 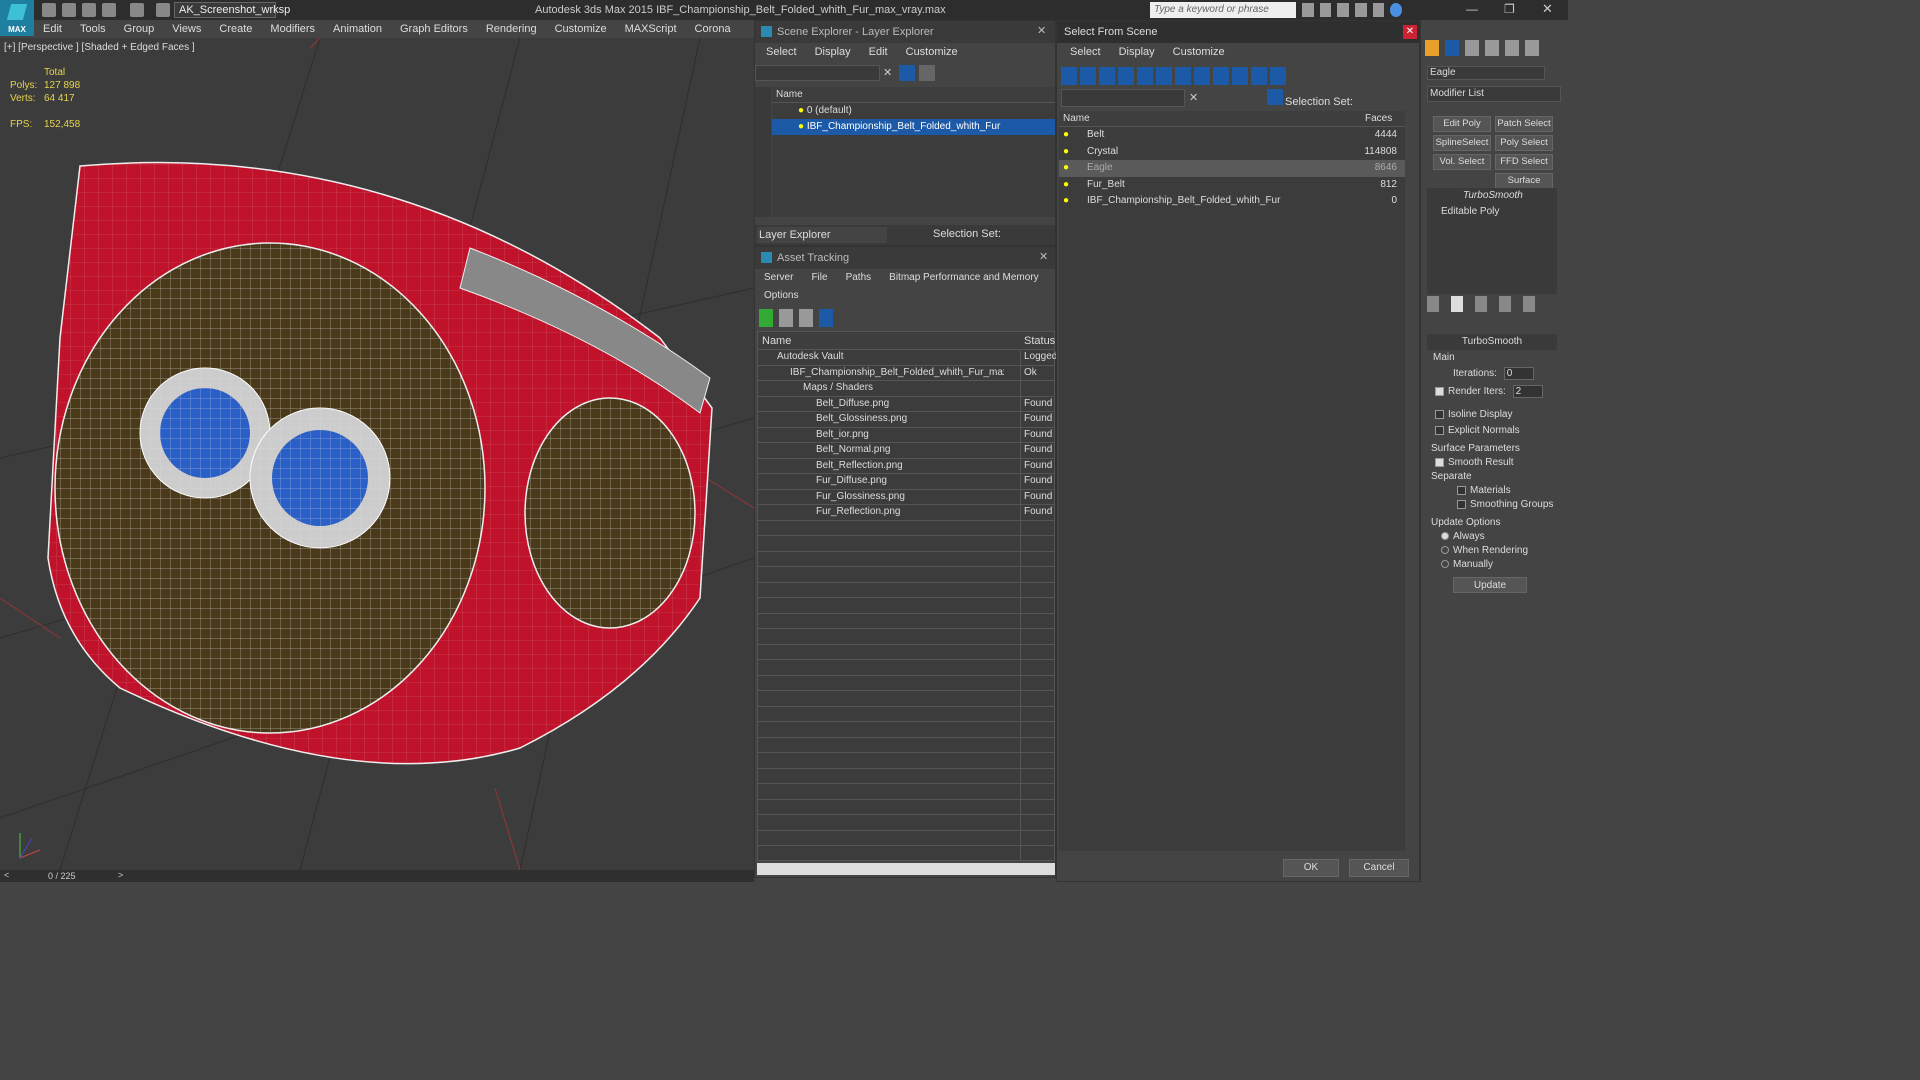 What do you see at coordinates (776, 341) in the screenshot?
I see `asset-col-name: Name` at bounding box center [776, 341].